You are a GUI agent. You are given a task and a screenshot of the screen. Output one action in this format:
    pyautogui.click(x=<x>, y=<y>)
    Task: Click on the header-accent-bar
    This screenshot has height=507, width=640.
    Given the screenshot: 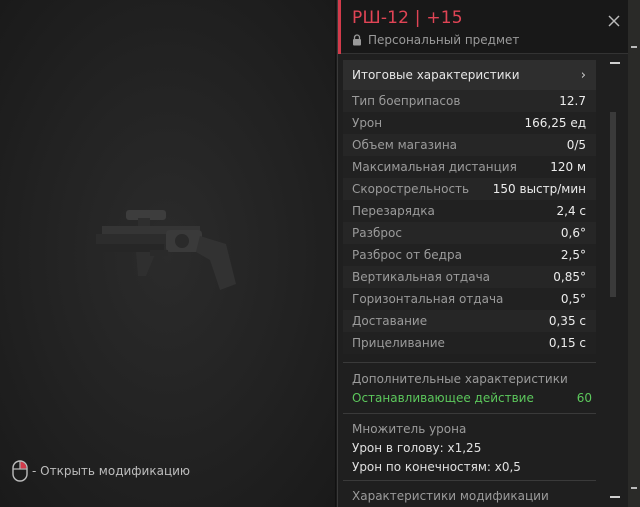 What is the action you would take?
    pyautogui.click(x=339, y=27)
    